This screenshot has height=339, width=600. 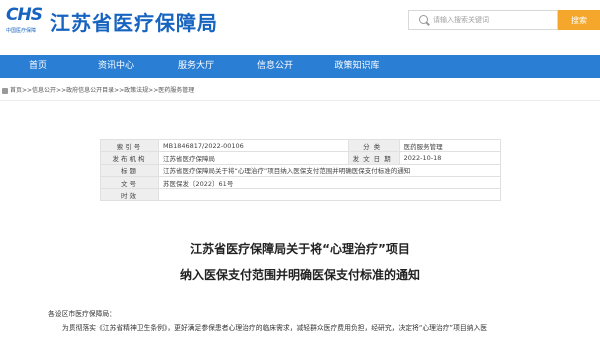 I want to click on nav-item-services: 服务大厅, so click(x=196, y=66).